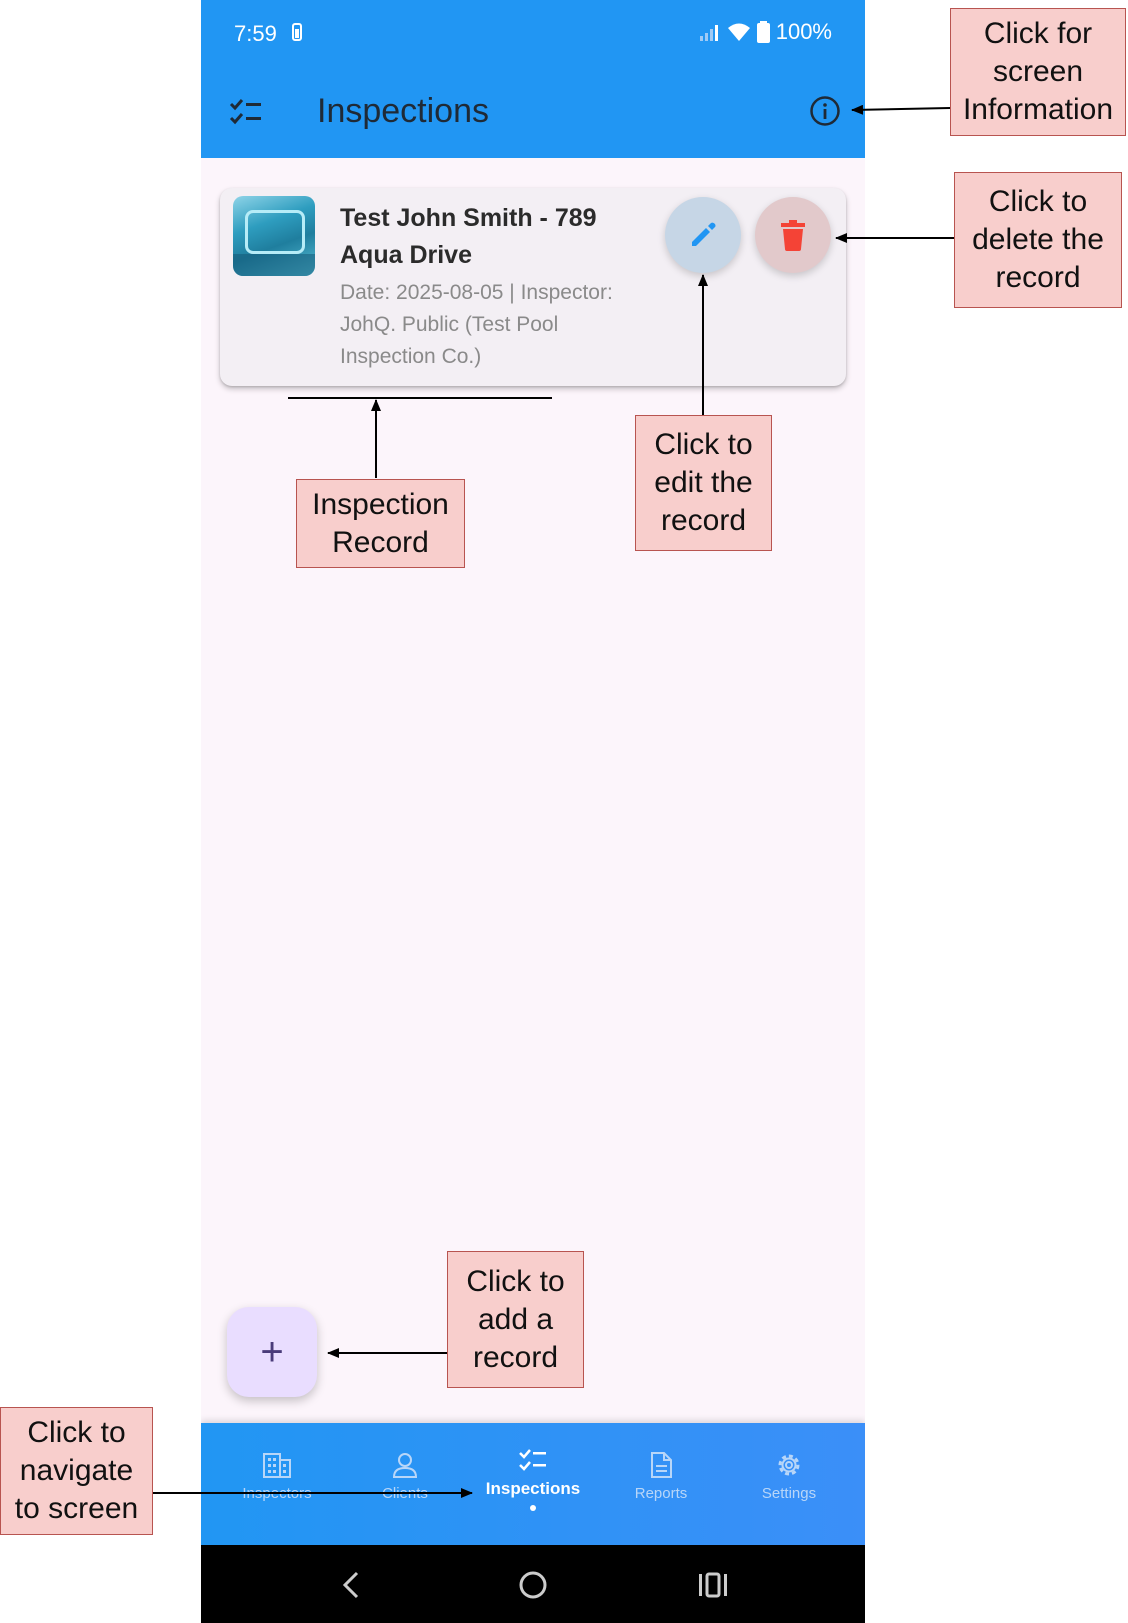 Image resolution: width=1128 pixels, height=1623 pixels. What do you see at coordinates (803, 31) in the screenshot?
I see `battery-percent: 100%` at bounding box center [803, 31].